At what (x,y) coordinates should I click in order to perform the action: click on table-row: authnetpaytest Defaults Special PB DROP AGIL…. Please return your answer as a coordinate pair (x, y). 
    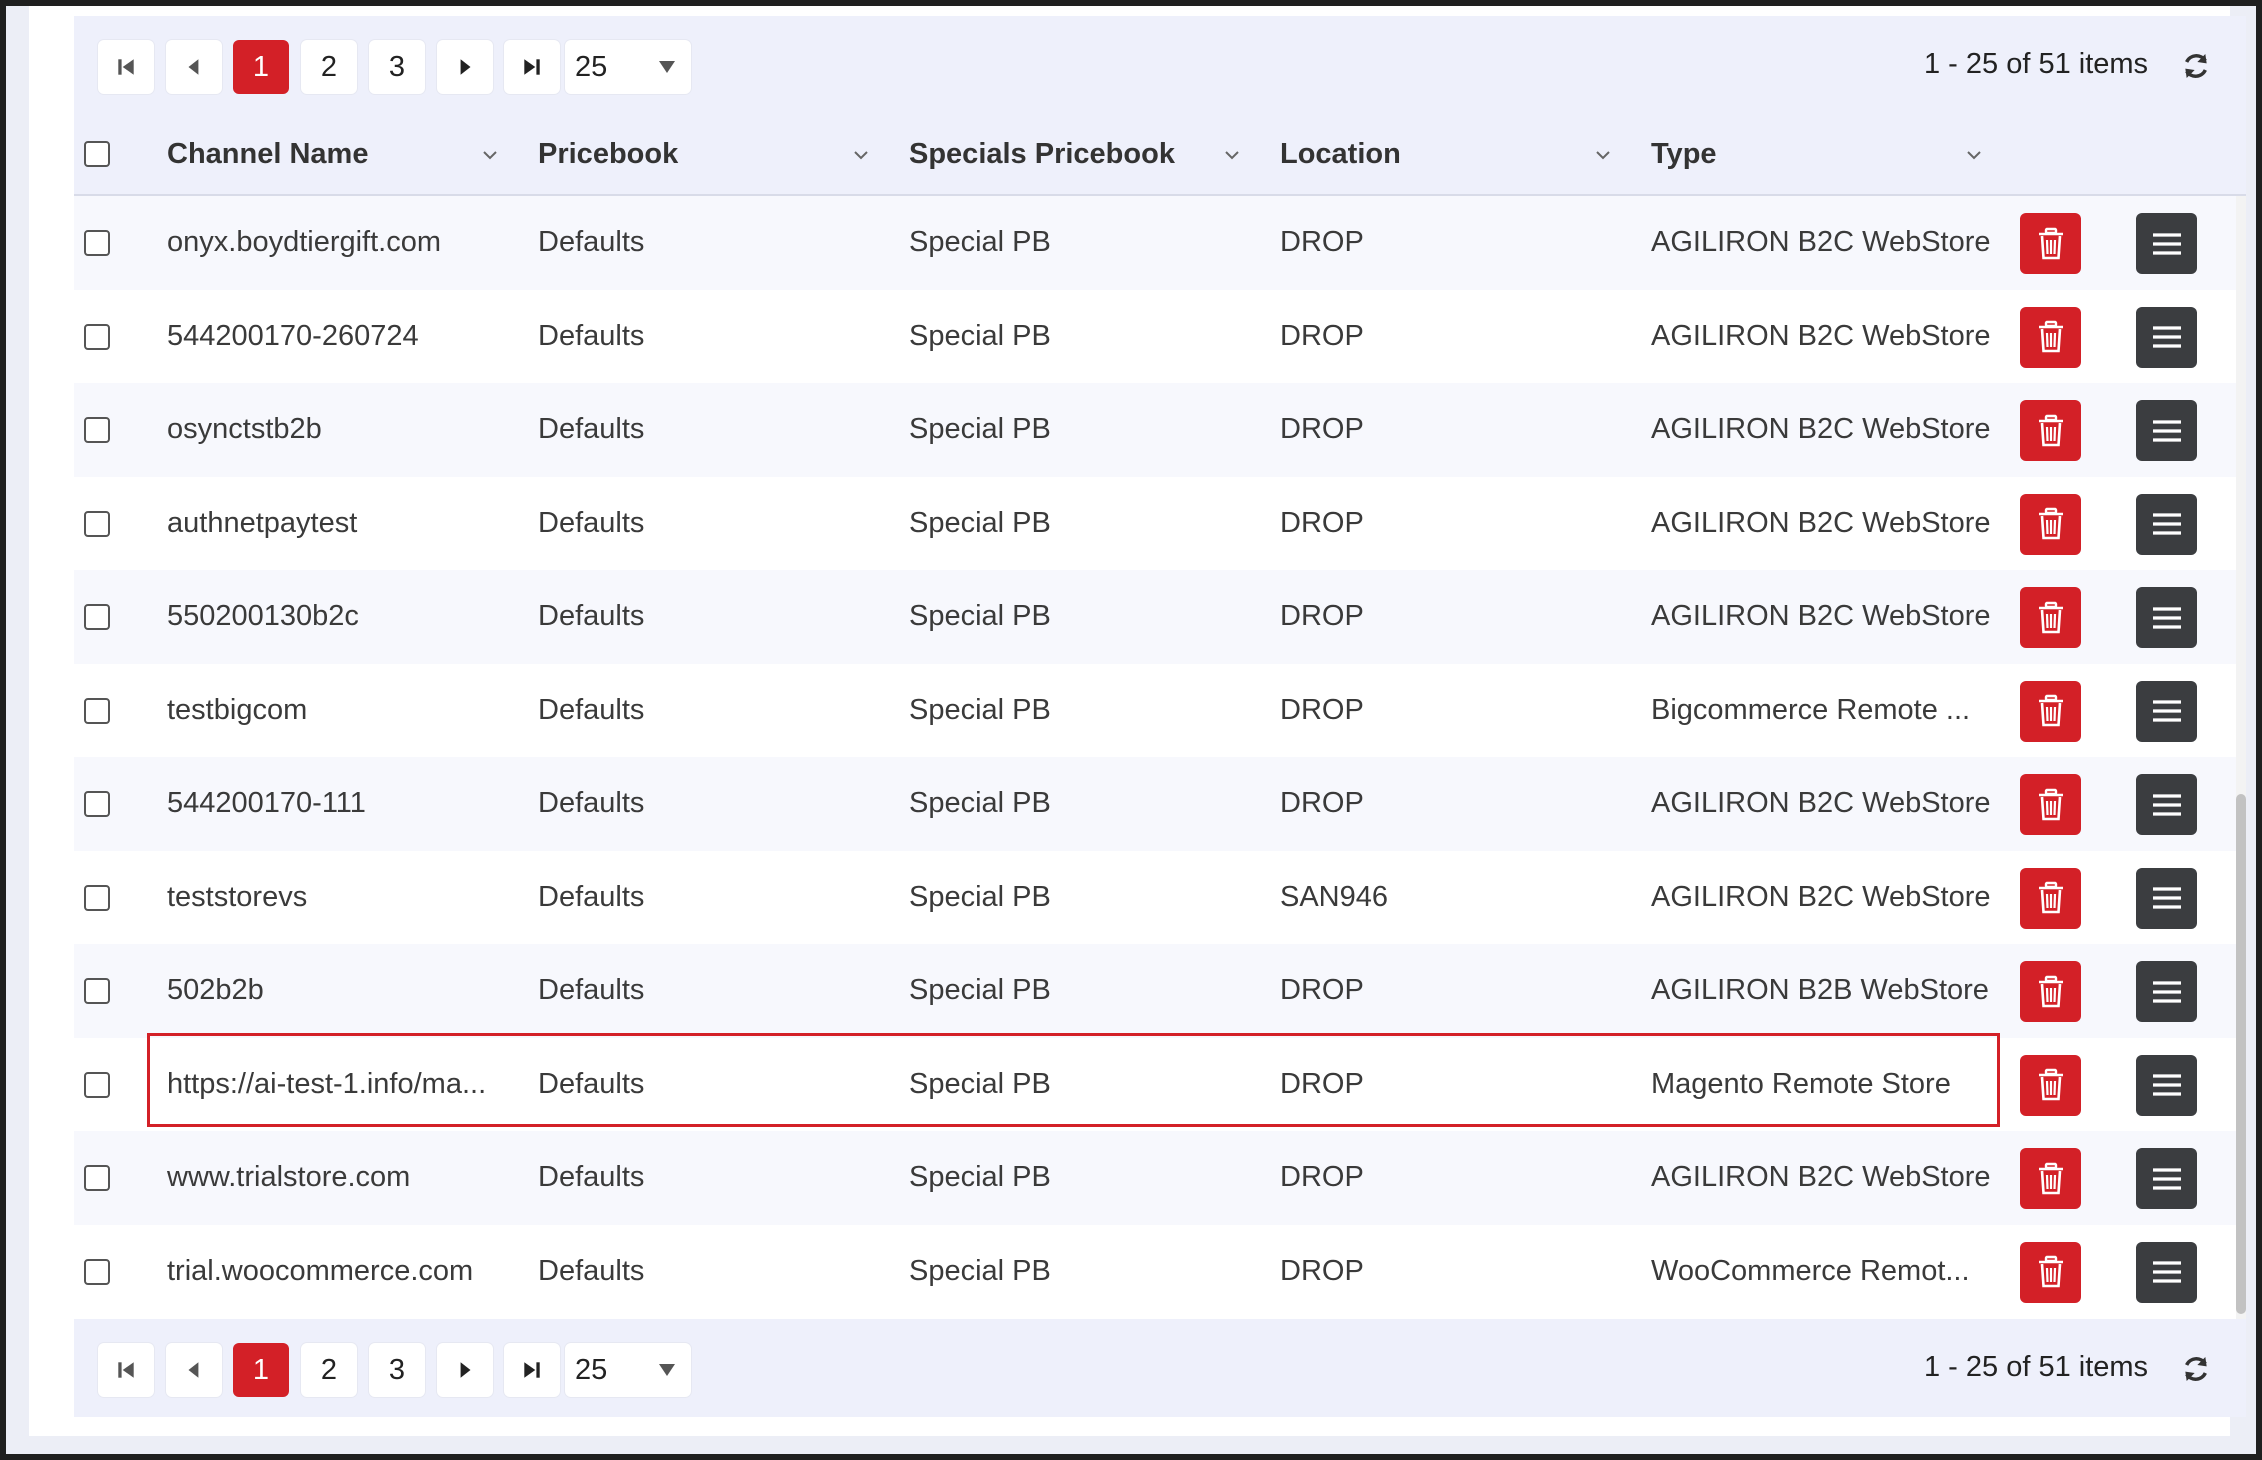
    Looking at the image, I should click on (1155, 524).